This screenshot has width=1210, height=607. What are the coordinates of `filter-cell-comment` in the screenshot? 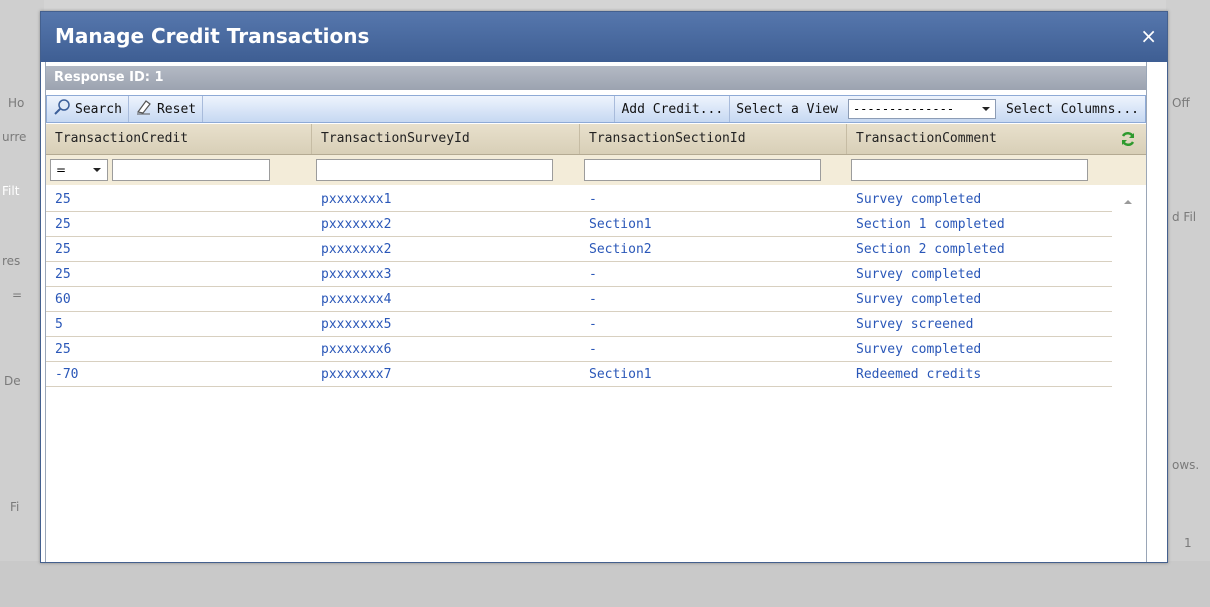 It's located at (979, 170).